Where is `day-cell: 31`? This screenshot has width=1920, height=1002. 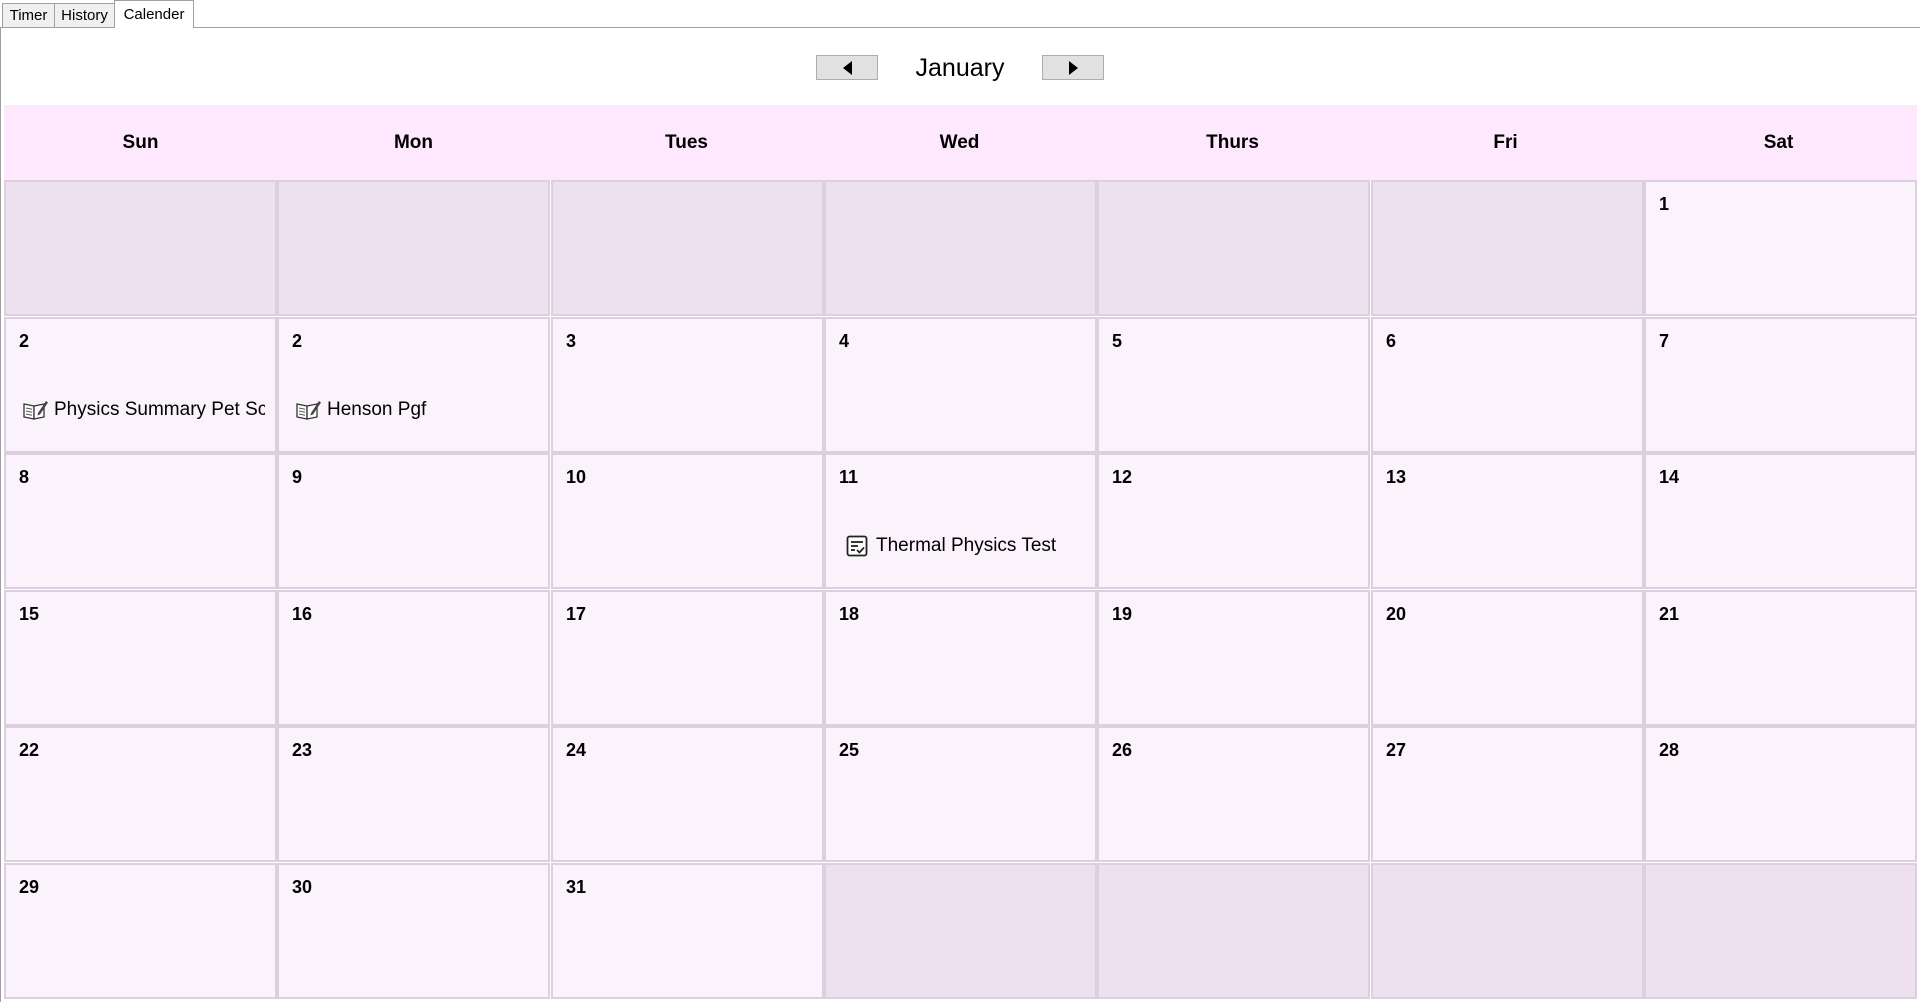
day-cell: 31 is located at coordinates (687, 931).